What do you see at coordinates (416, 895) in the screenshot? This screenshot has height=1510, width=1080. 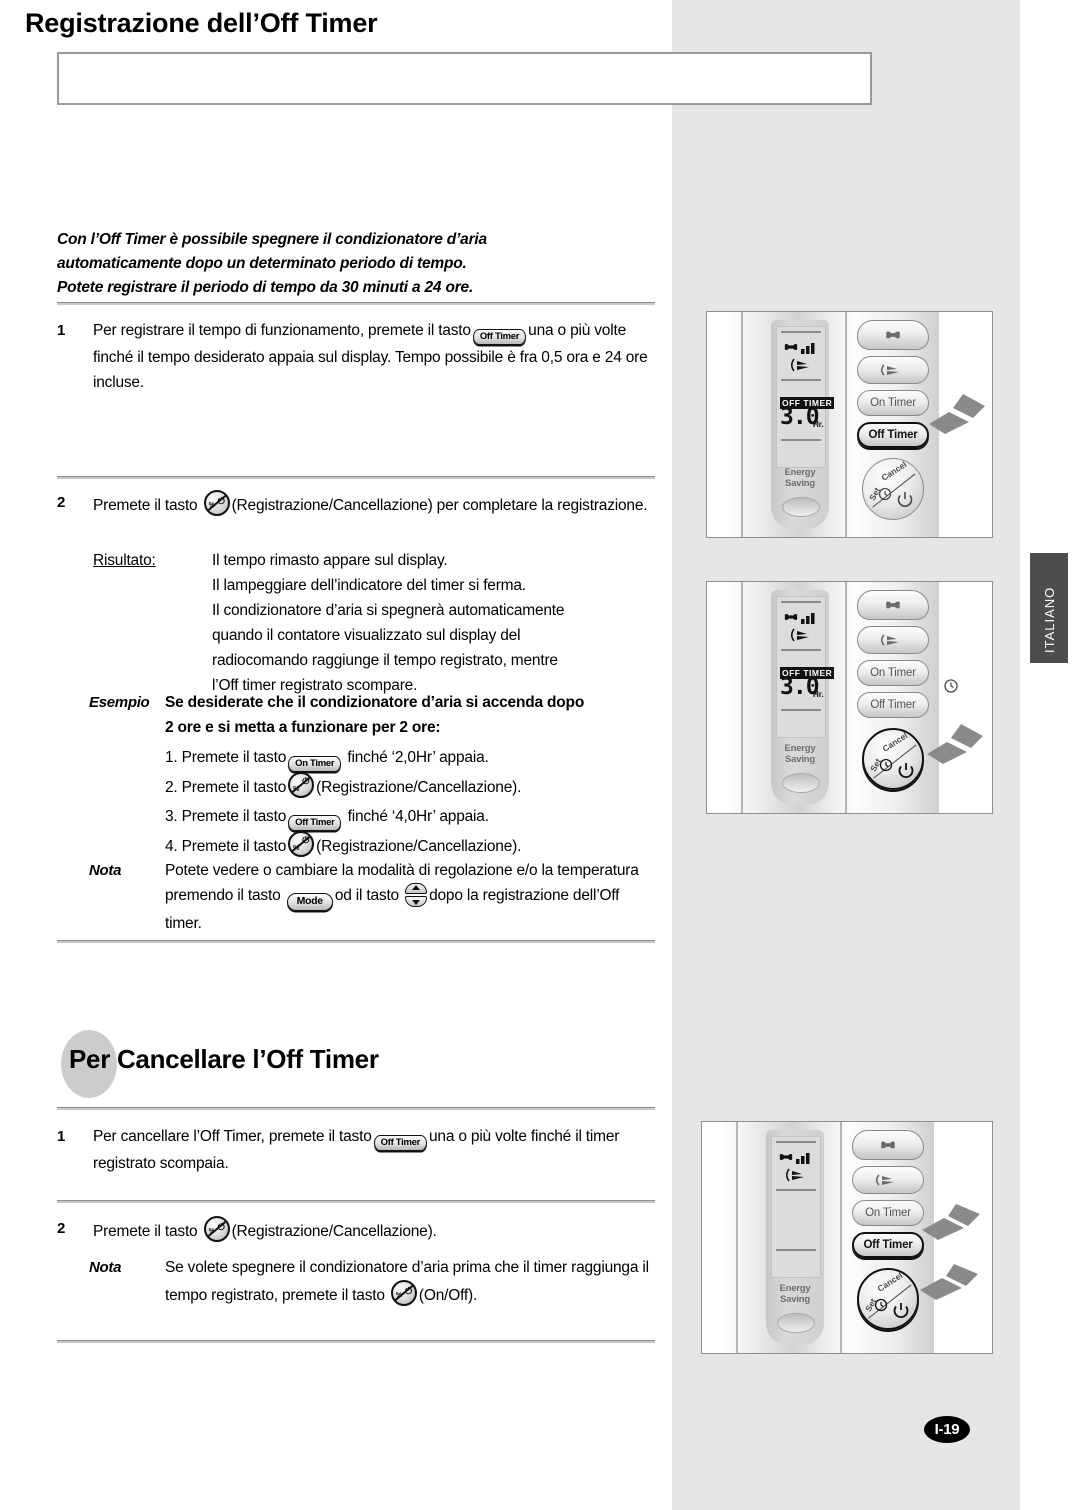 I see `up-down-icon` at bounding box center [416, 895].